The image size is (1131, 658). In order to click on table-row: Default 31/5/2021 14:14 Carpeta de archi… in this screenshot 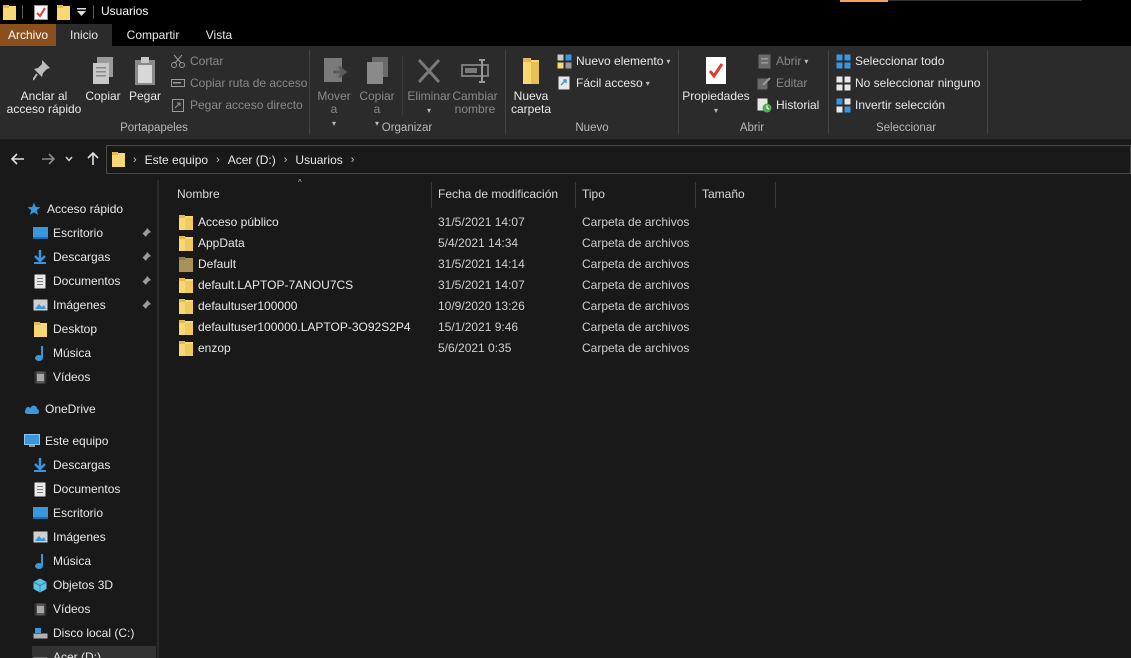, I will do `click(477, 264)`.